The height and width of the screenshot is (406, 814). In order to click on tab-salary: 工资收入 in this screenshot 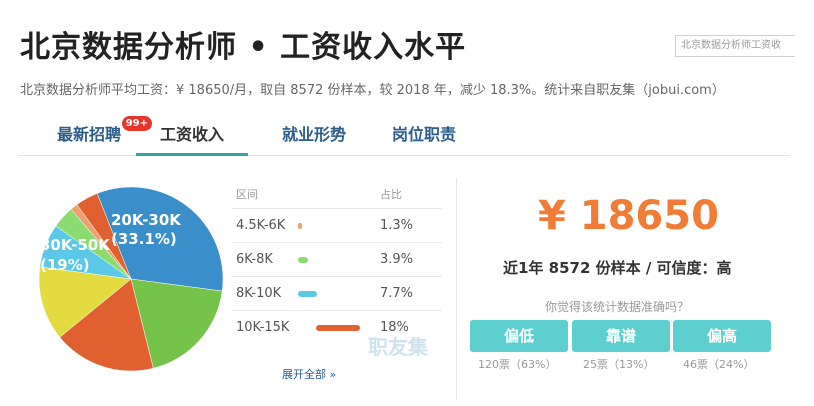, I will do `click(192, 135)`.